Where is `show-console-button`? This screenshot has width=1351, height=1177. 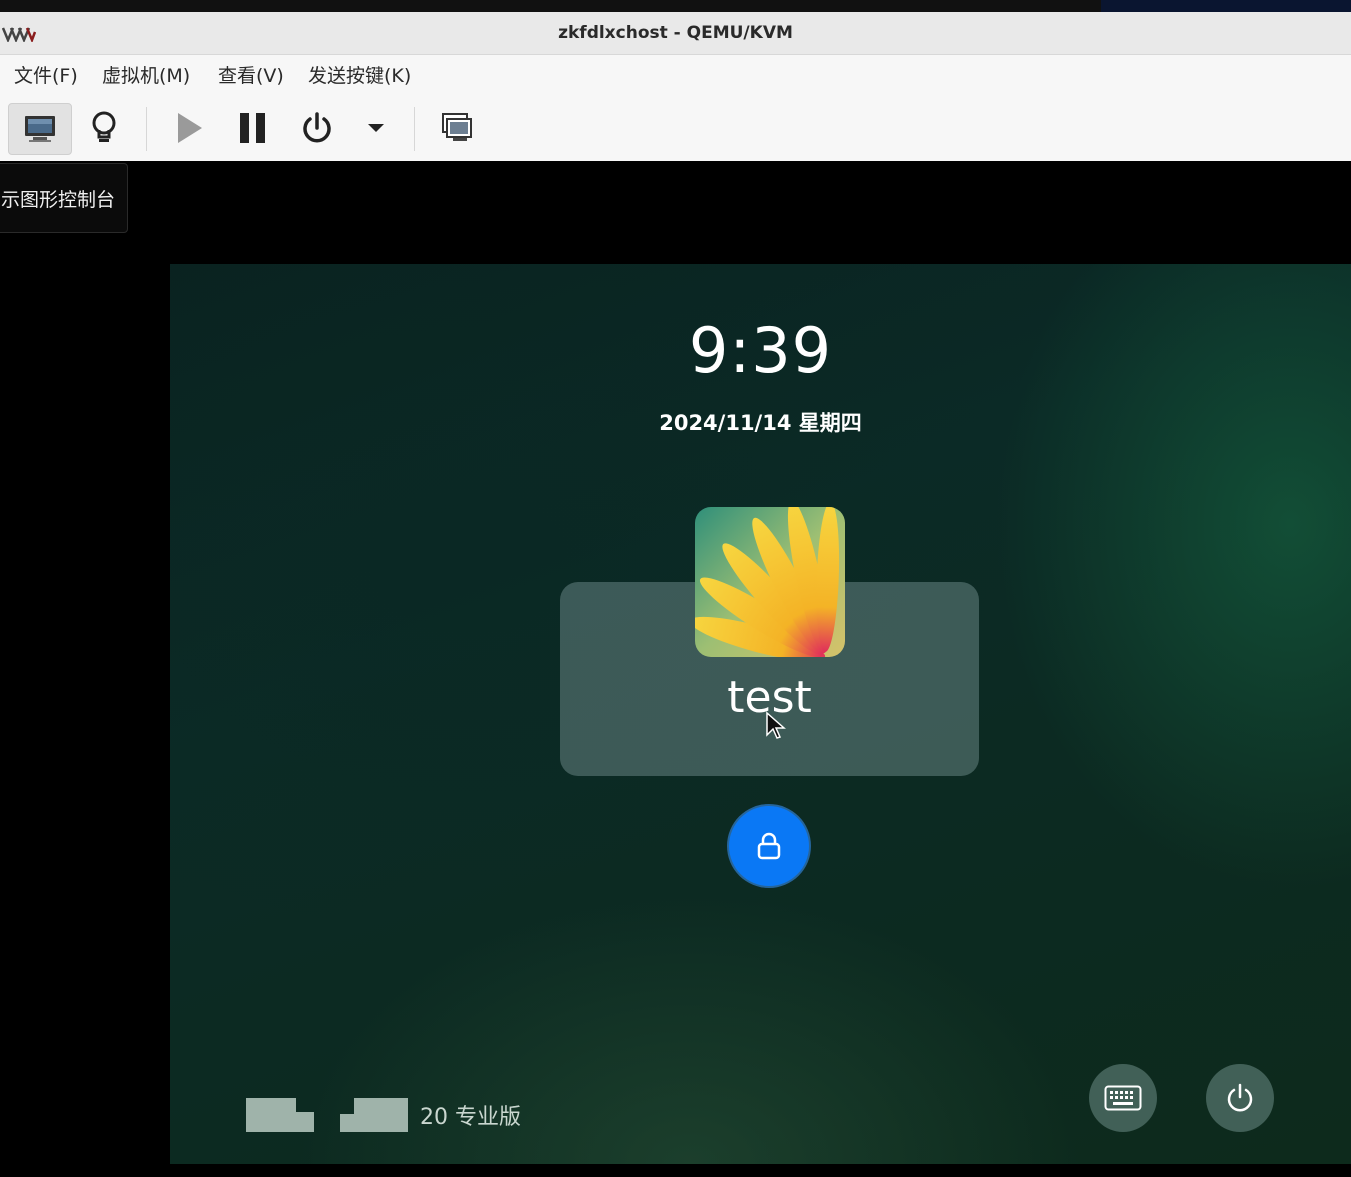
show-console-button is located at coordinates (40, 129).